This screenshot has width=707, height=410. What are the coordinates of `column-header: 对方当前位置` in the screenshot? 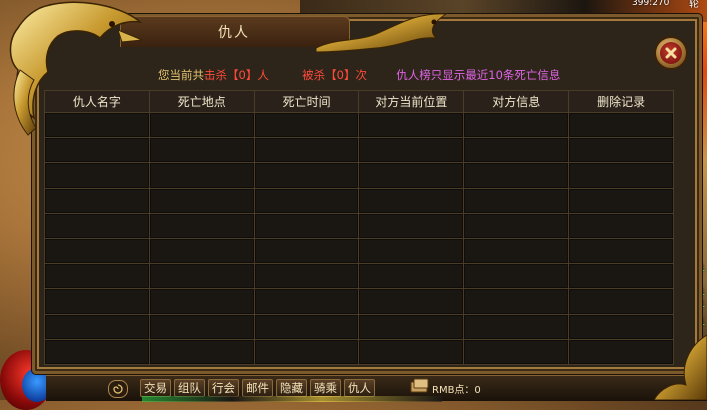 It's located at (411, 101).